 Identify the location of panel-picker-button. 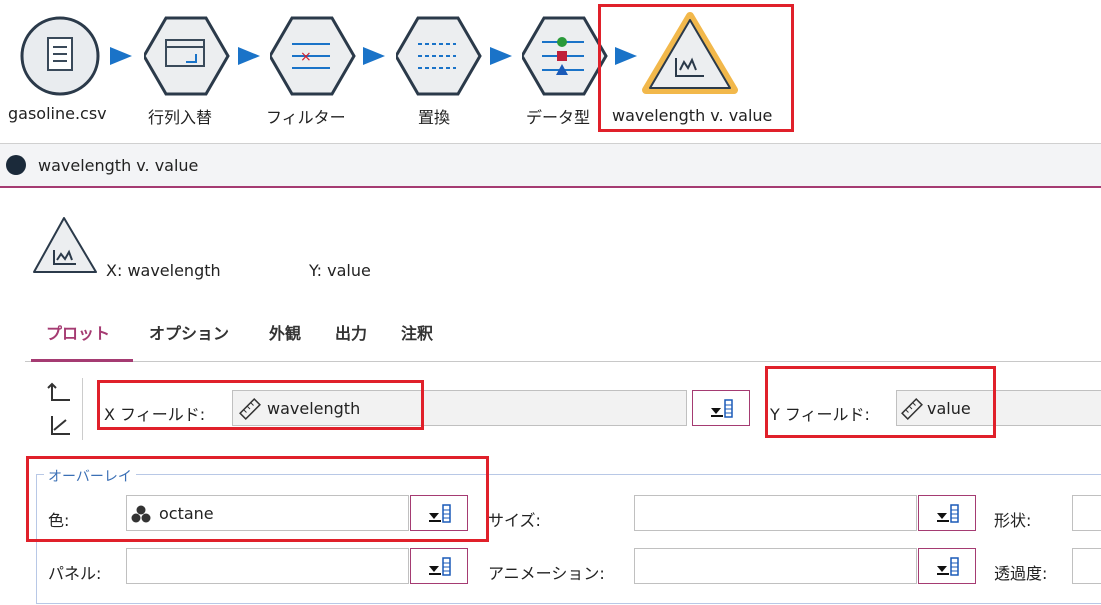
(439, 566).